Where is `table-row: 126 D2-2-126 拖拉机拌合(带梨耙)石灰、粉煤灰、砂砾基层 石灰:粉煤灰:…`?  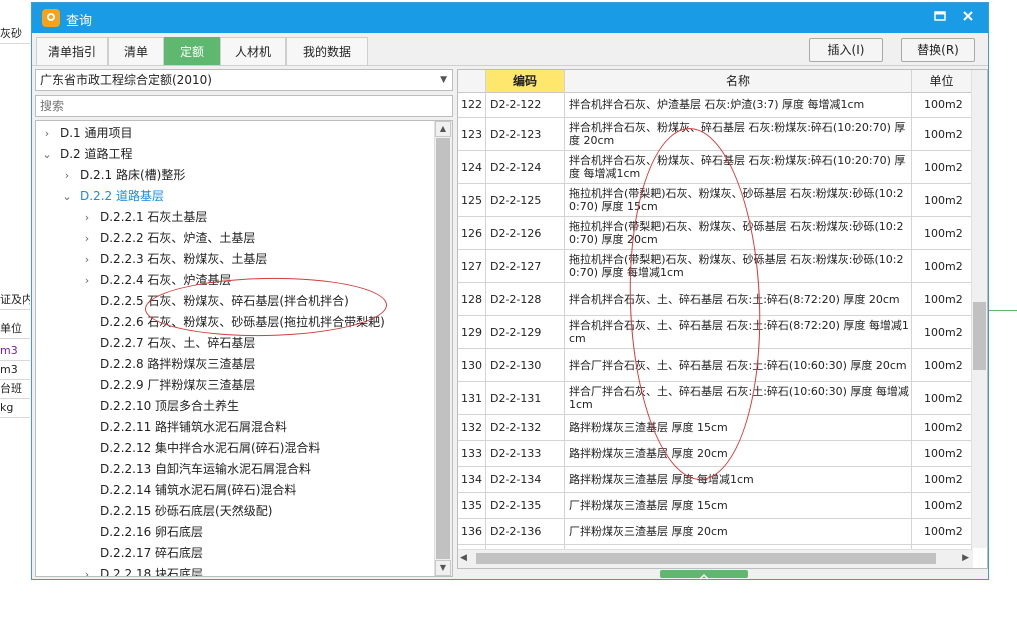 table-row: 126 D2-2-126 拖拉机拌合(带梨耙)石灰、粉煤灰、砂砾基层 石灰:粉煤灰:… is located at coordinates (715, 233).